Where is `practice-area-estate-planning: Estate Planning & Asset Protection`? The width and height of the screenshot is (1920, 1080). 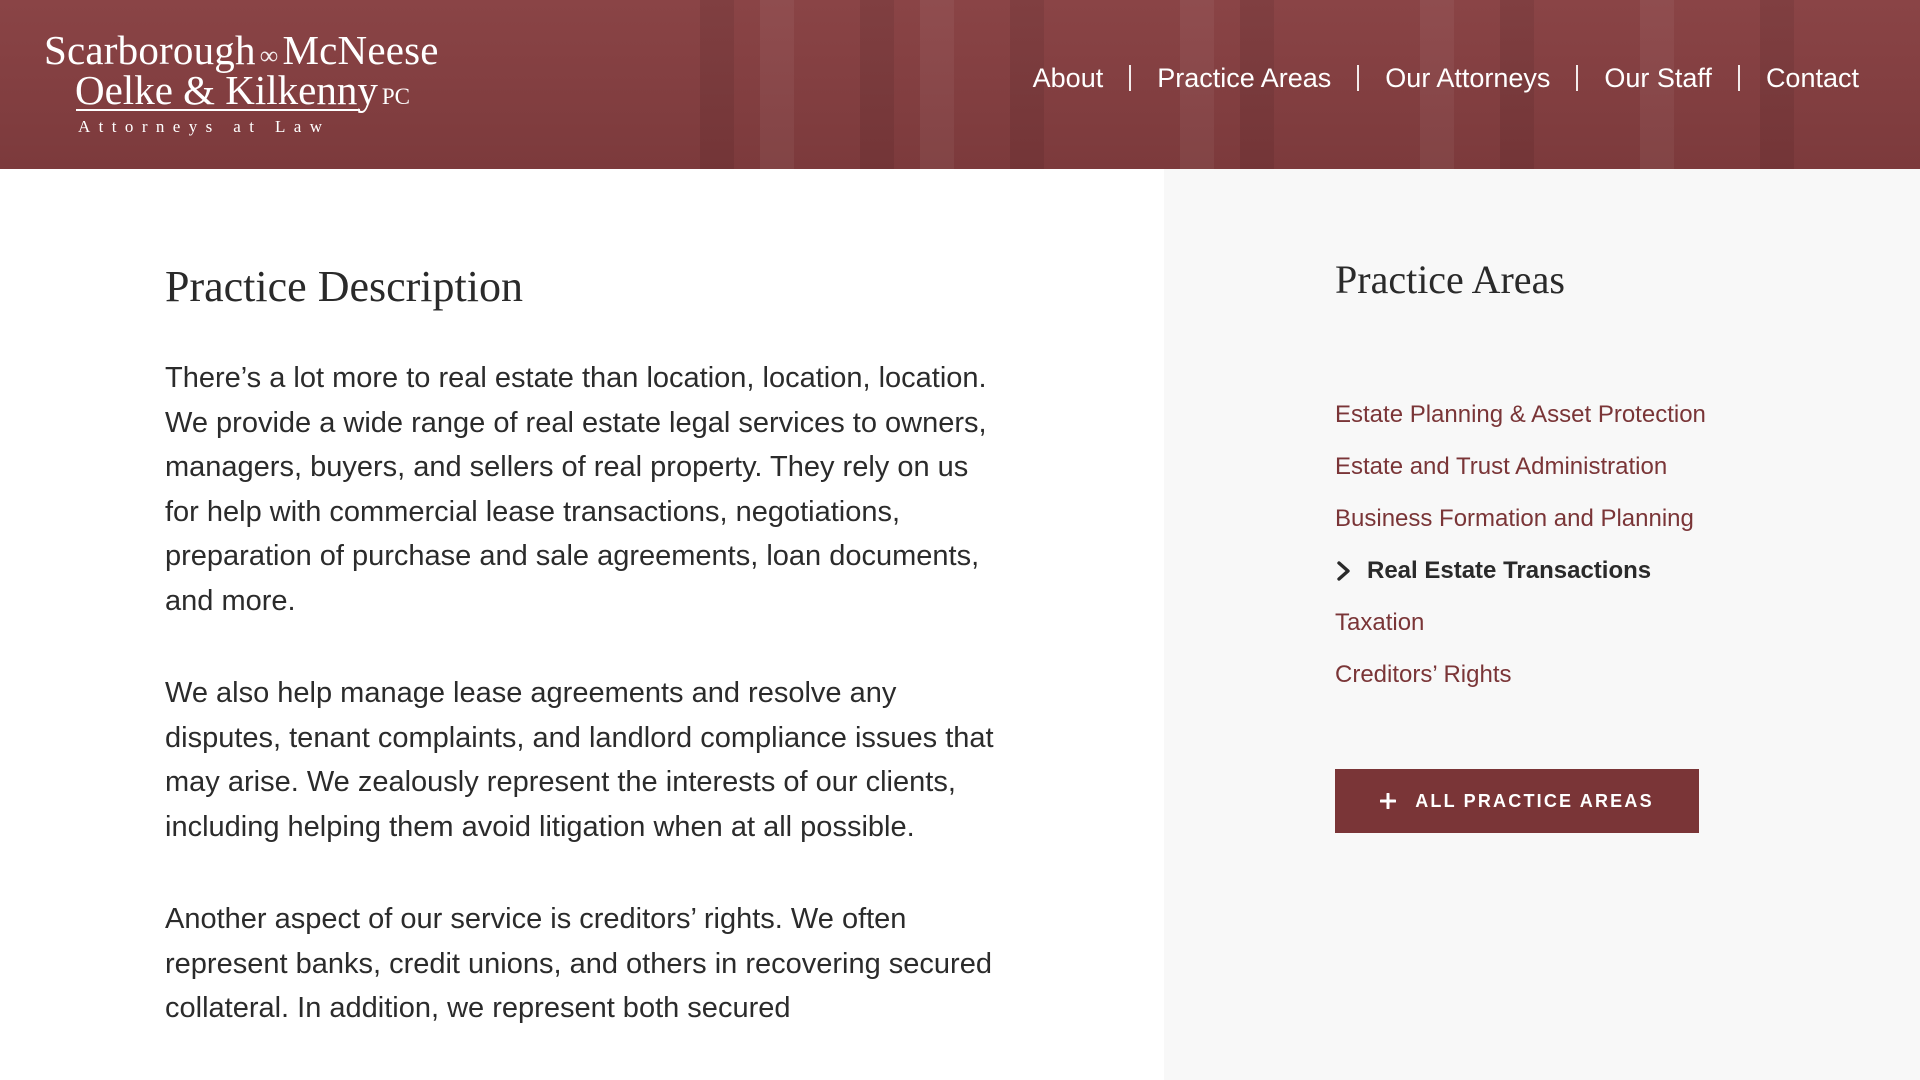 practice-area-estate-planning: Estate Planning & Asset Protection is located at coordinates (1520, 415).